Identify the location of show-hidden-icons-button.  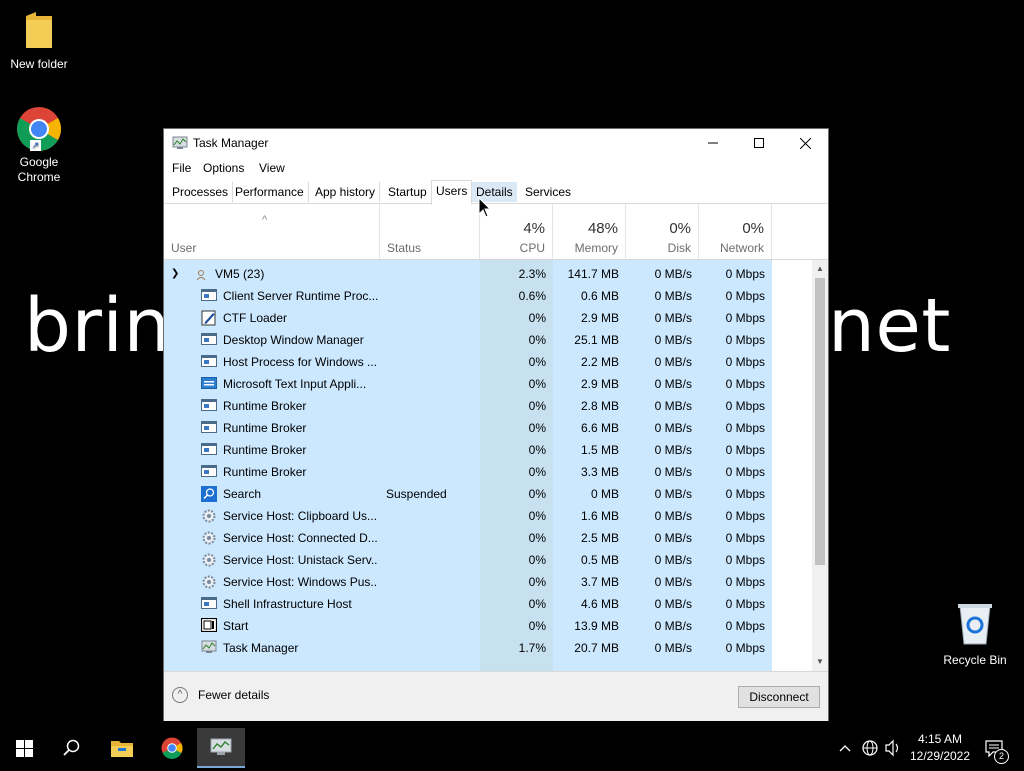
(847, 748).